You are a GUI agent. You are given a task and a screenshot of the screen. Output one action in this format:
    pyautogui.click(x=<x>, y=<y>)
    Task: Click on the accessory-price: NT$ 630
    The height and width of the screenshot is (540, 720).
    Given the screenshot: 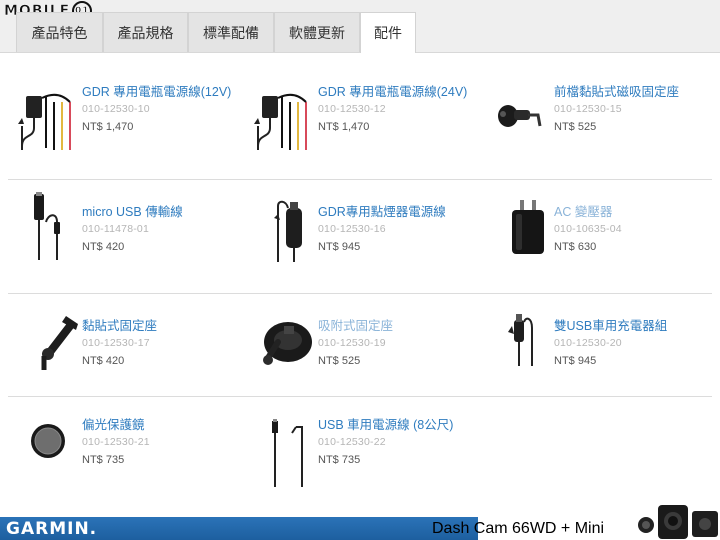 What is the action you would take?
    pyautogui.click(x=575, y=247)
    